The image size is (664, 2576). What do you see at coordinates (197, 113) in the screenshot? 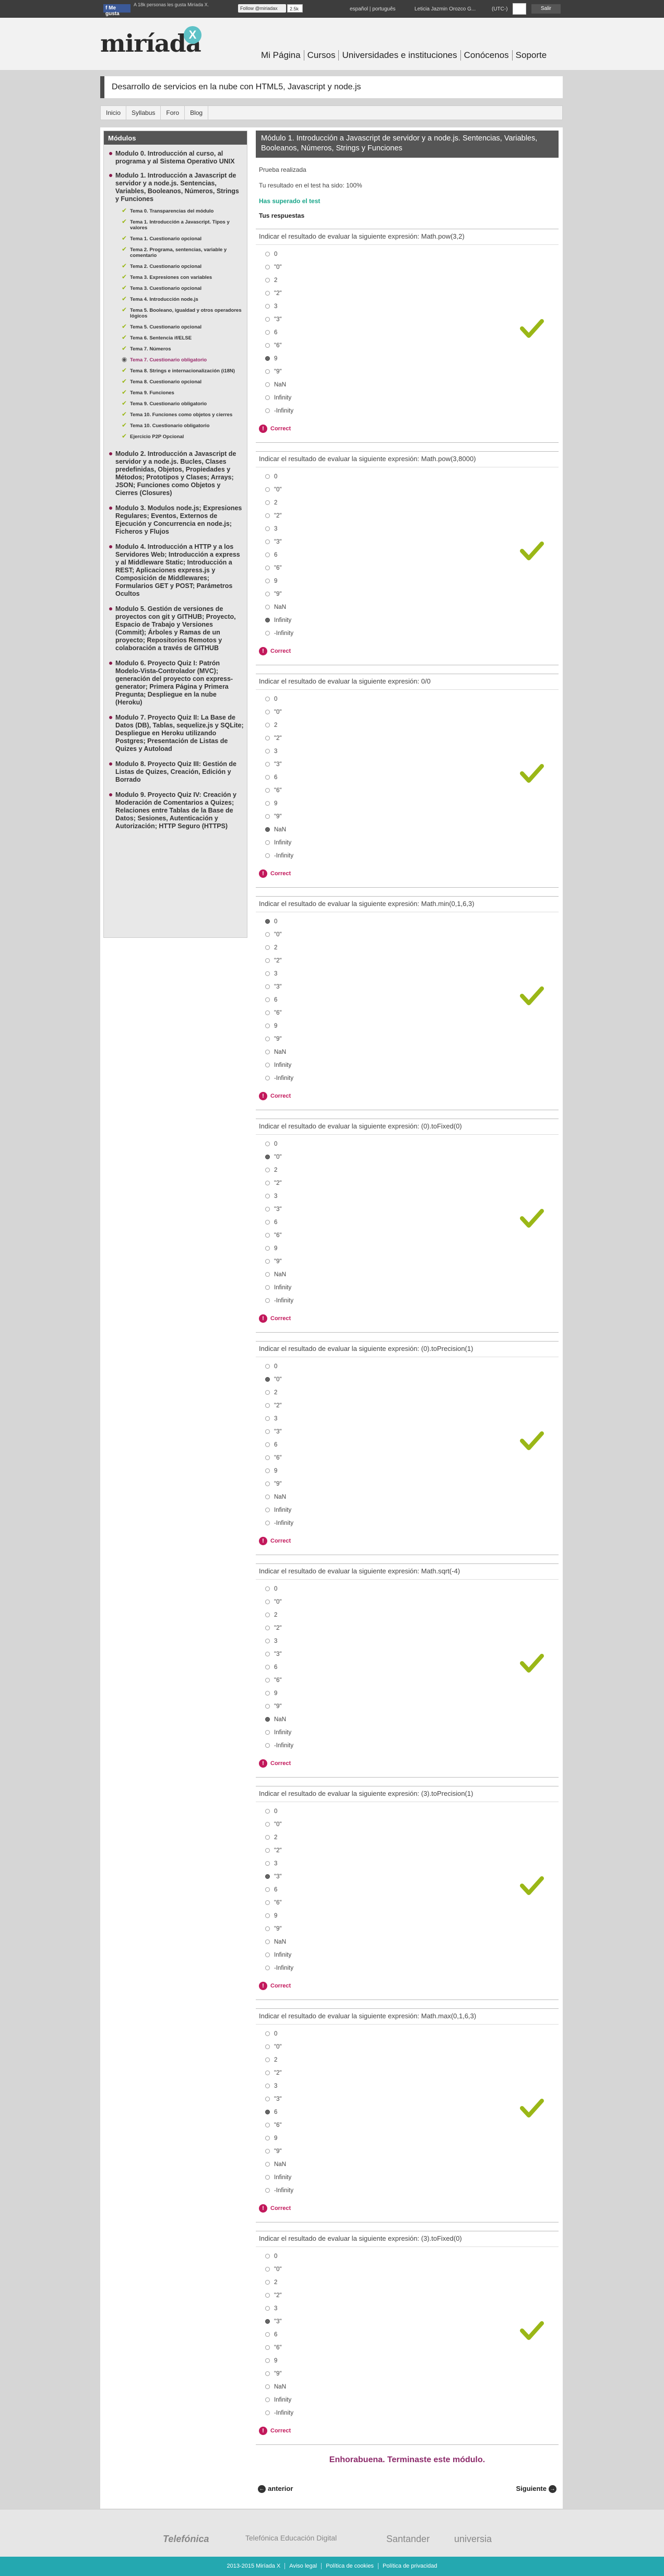
I see `subnav-blog: Blog` at bounding box center [197, 113].